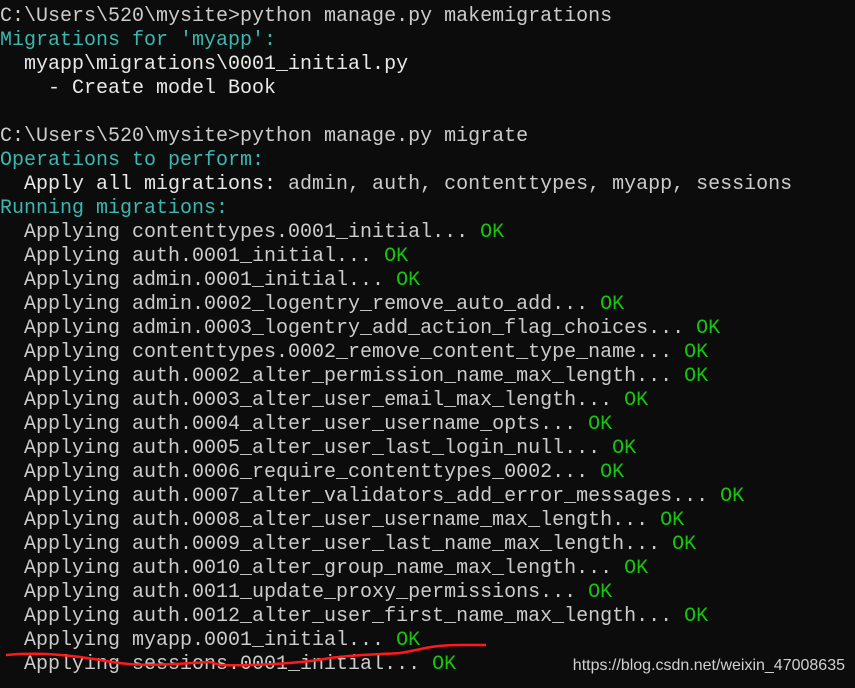 The height and width of the screenshot is (688, 855). What do you see at coordinates (245, 655) in the screenshot?
I see `red-underline-annotation` at bounding box center [245, 655].